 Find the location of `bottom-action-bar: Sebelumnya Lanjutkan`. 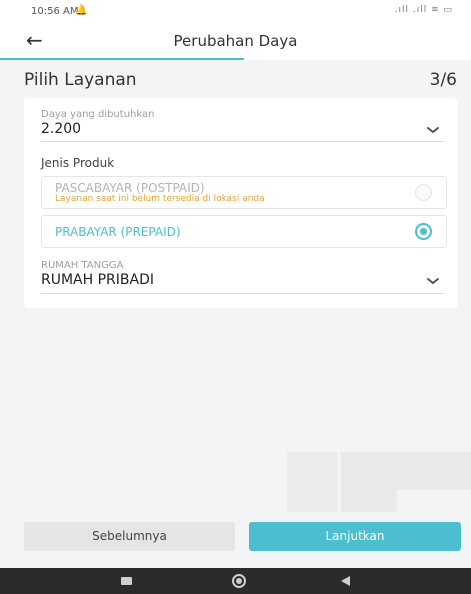

bottom-action-bar: Sebelumnya Lanjutkan is located at coordinates (235, 540).